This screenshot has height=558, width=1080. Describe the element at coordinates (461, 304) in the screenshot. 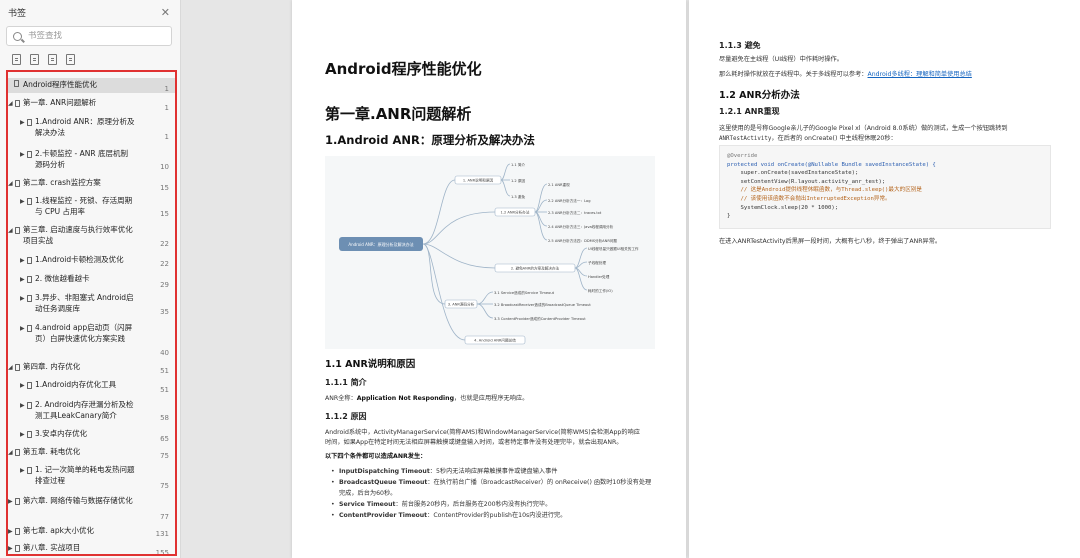

I see `mindmap-branch: 3. ANR源码分析` at that location.